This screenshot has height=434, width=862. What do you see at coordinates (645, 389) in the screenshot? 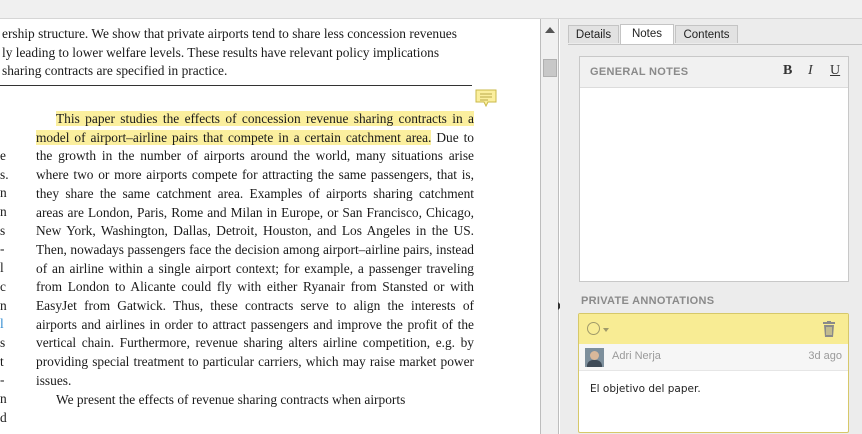
I see `annotation-text: El objetivo del paper.` at bounding box center [645, 389].